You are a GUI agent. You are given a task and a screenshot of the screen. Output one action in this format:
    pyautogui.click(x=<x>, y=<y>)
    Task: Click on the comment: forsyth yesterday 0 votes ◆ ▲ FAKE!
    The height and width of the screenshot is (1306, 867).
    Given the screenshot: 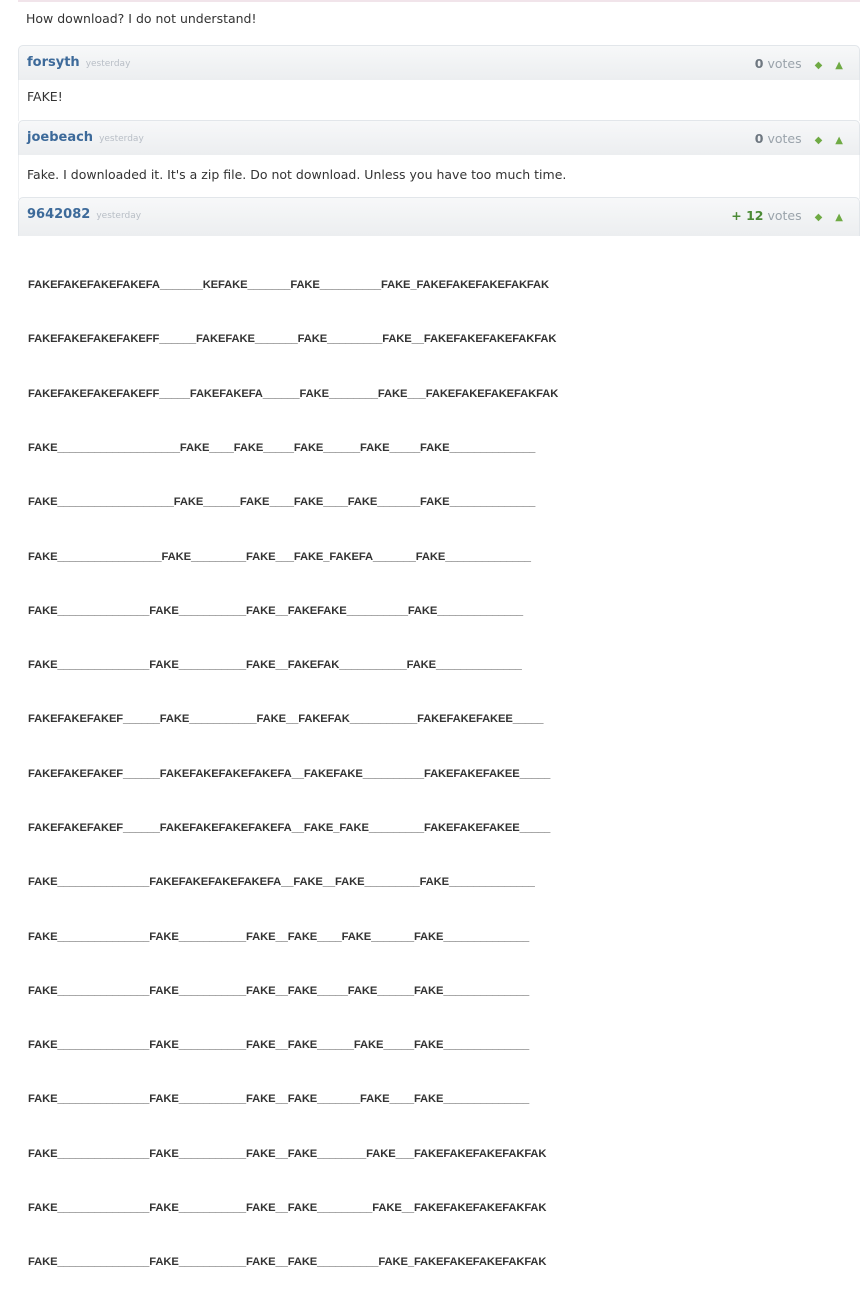 What is the action you would take?
    pyautogui.click(x=439, y=83)
    